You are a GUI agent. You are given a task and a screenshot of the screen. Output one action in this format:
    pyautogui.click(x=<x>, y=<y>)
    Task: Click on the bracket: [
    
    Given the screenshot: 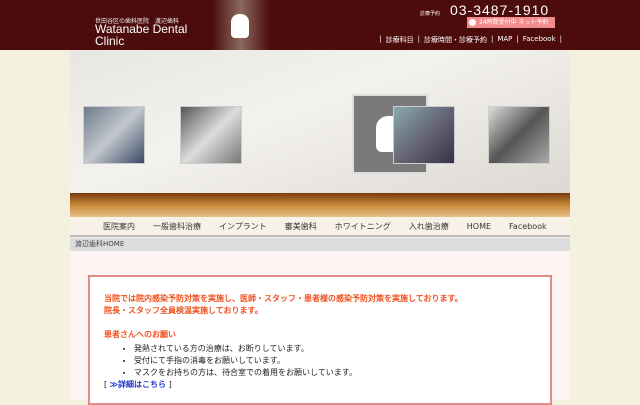 What is the action you would take?
    pyautogui.click(x=106, y=384)
    